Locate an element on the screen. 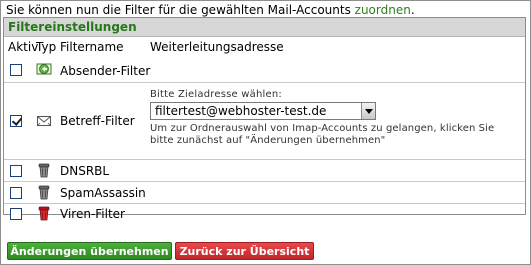 The height and width of the screenshot is (265, 531). envelope-arrow-icon is located at coordinates (44, 69).